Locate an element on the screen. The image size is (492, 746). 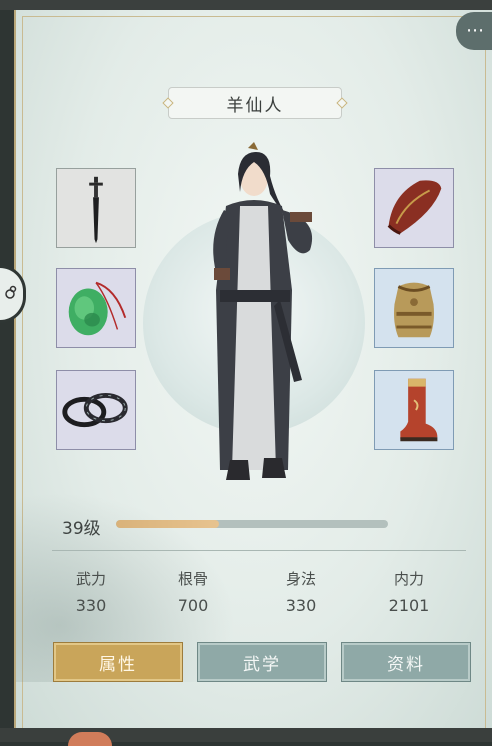
tab-label: 属性 is located at coordinates (118, 664).